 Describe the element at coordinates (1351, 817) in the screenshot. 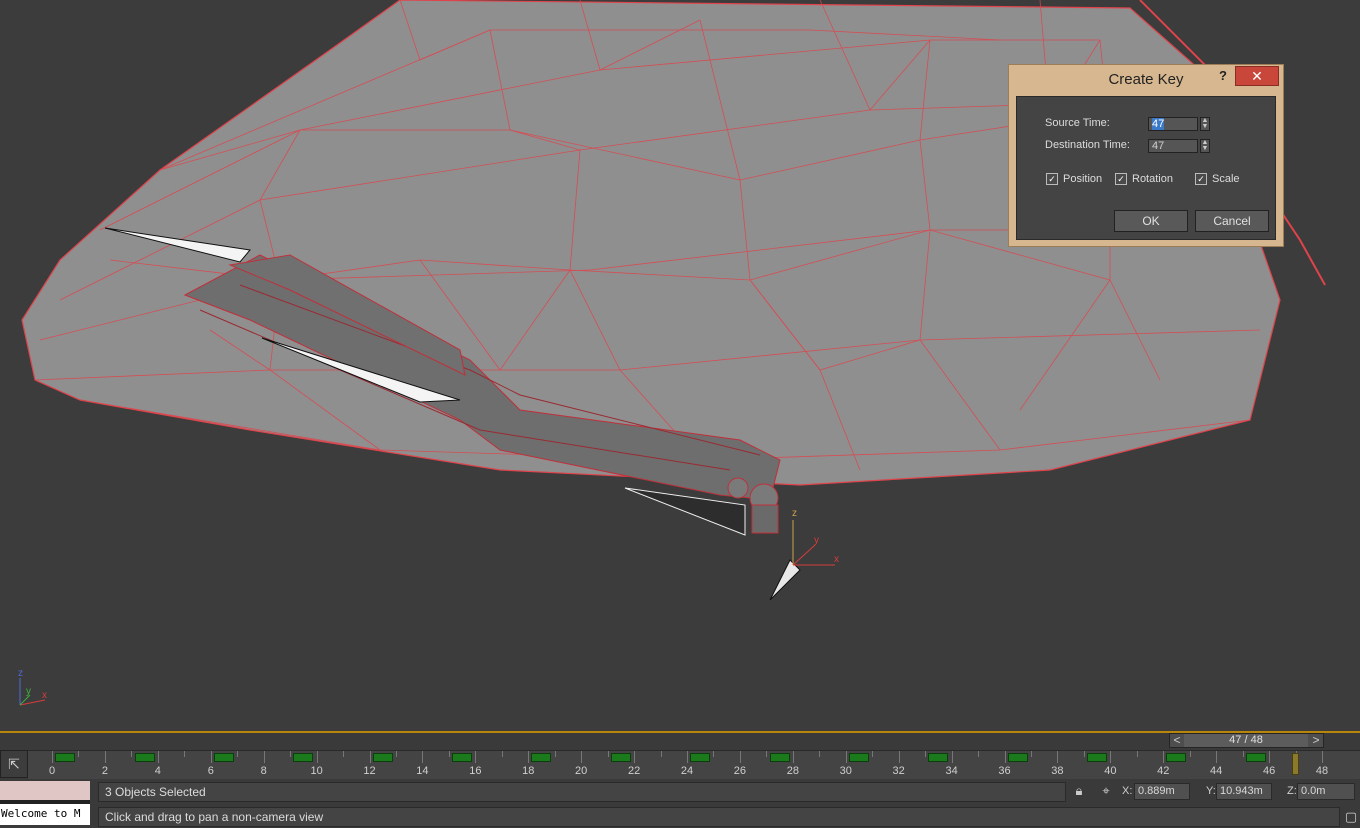

I see `window-icon: ▢` at that location.